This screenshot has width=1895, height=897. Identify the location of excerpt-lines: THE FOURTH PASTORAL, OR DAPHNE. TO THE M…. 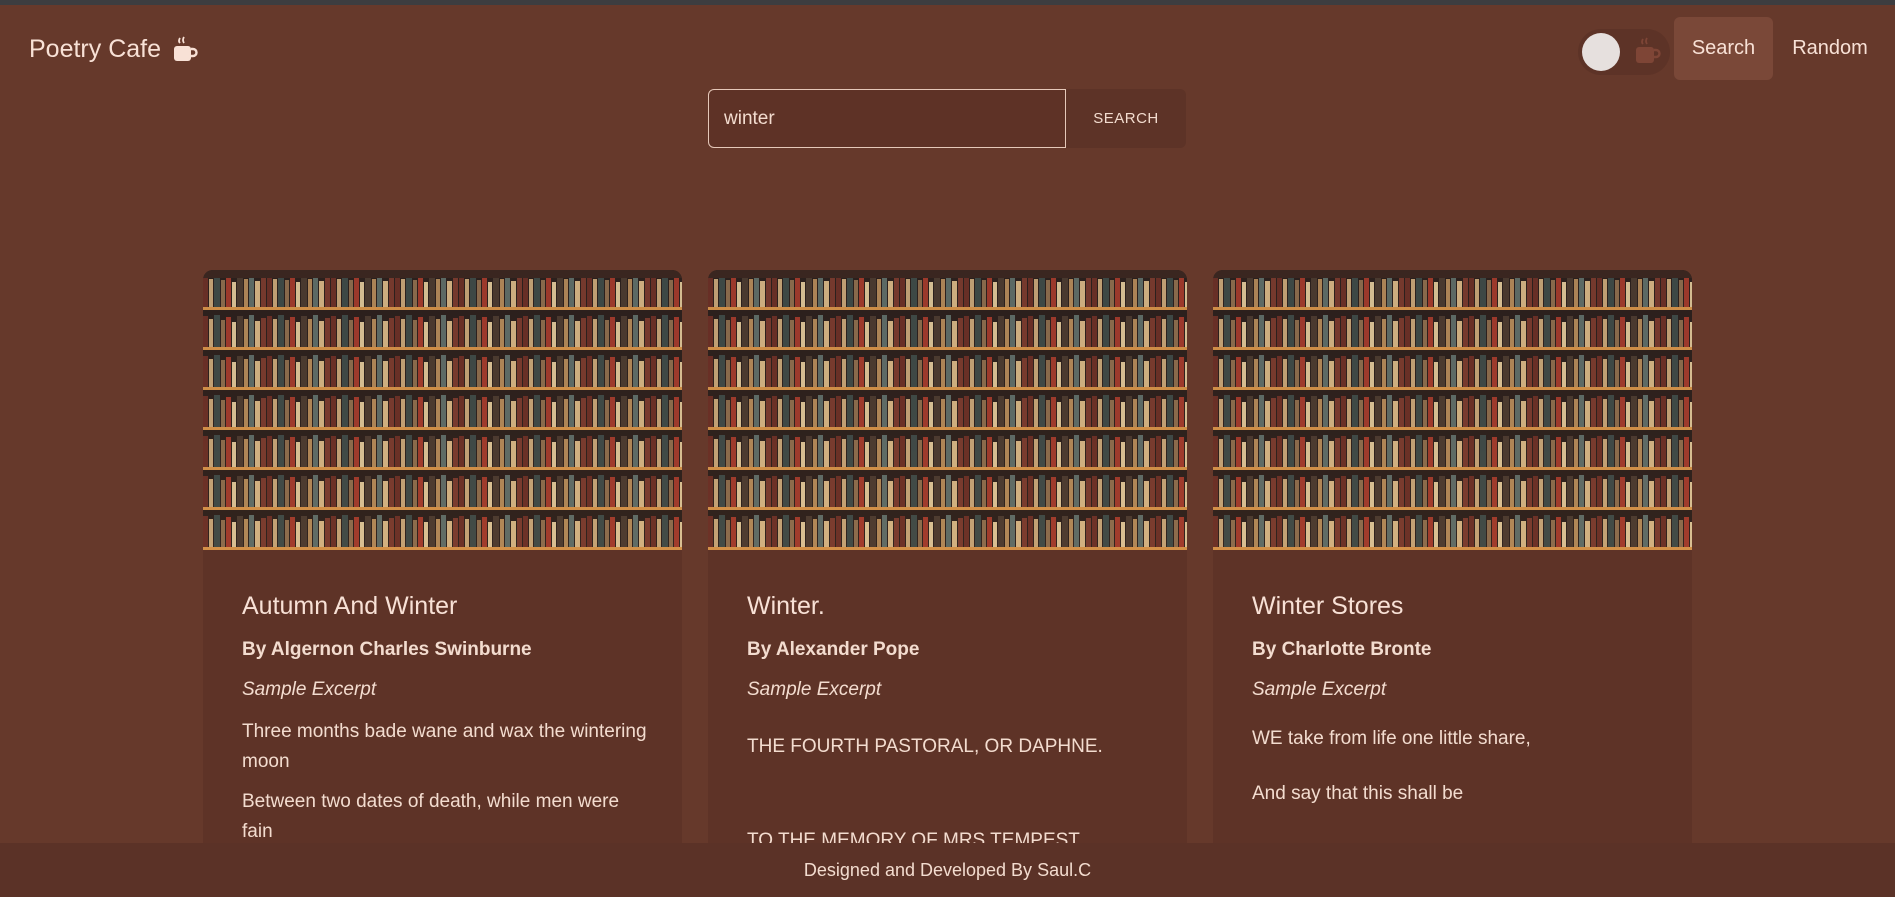
(952, 791).